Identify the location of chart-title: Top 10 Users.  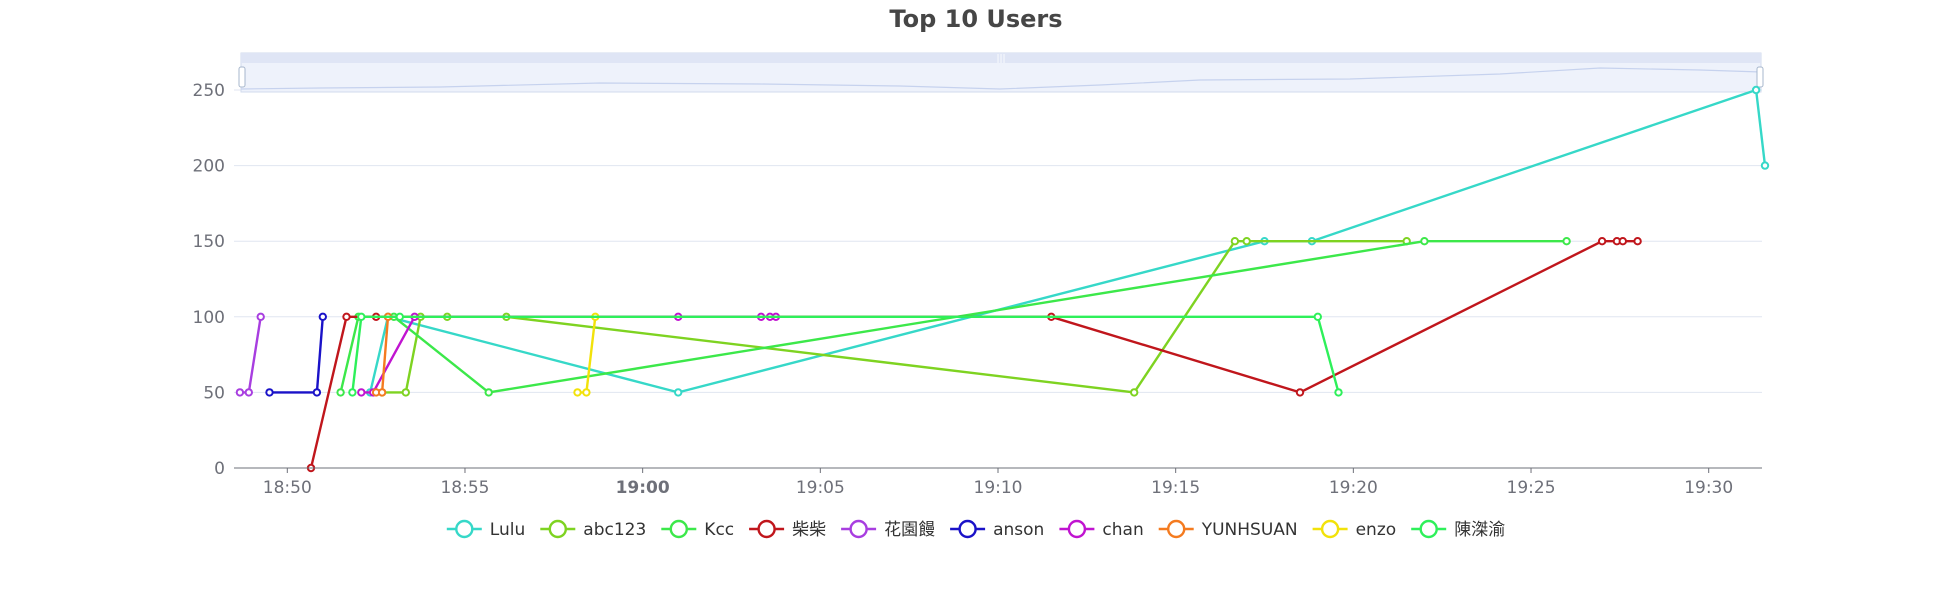
(975, 19).